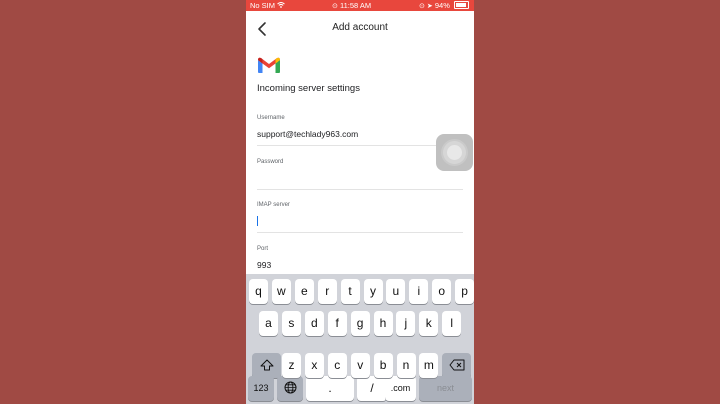 The width and height of the screenshot is (720, 404). Describe the element at coordinates (337, 365) in the screenshot. I see `key-c: c` at that location.